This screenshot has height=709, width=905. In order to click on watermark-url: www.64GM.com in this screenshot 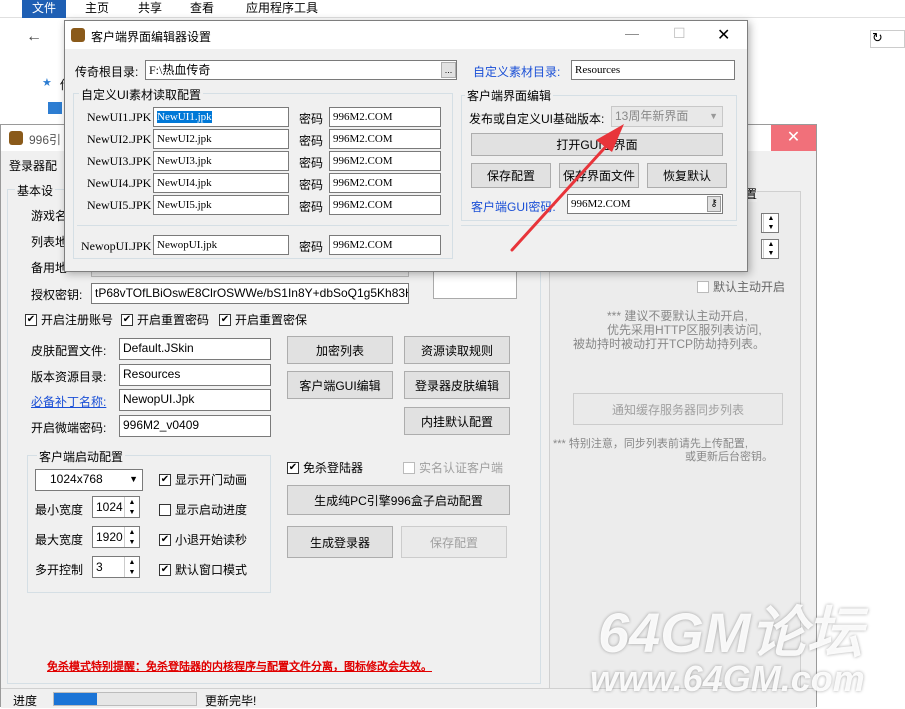, I will do `click(727, 678)`.